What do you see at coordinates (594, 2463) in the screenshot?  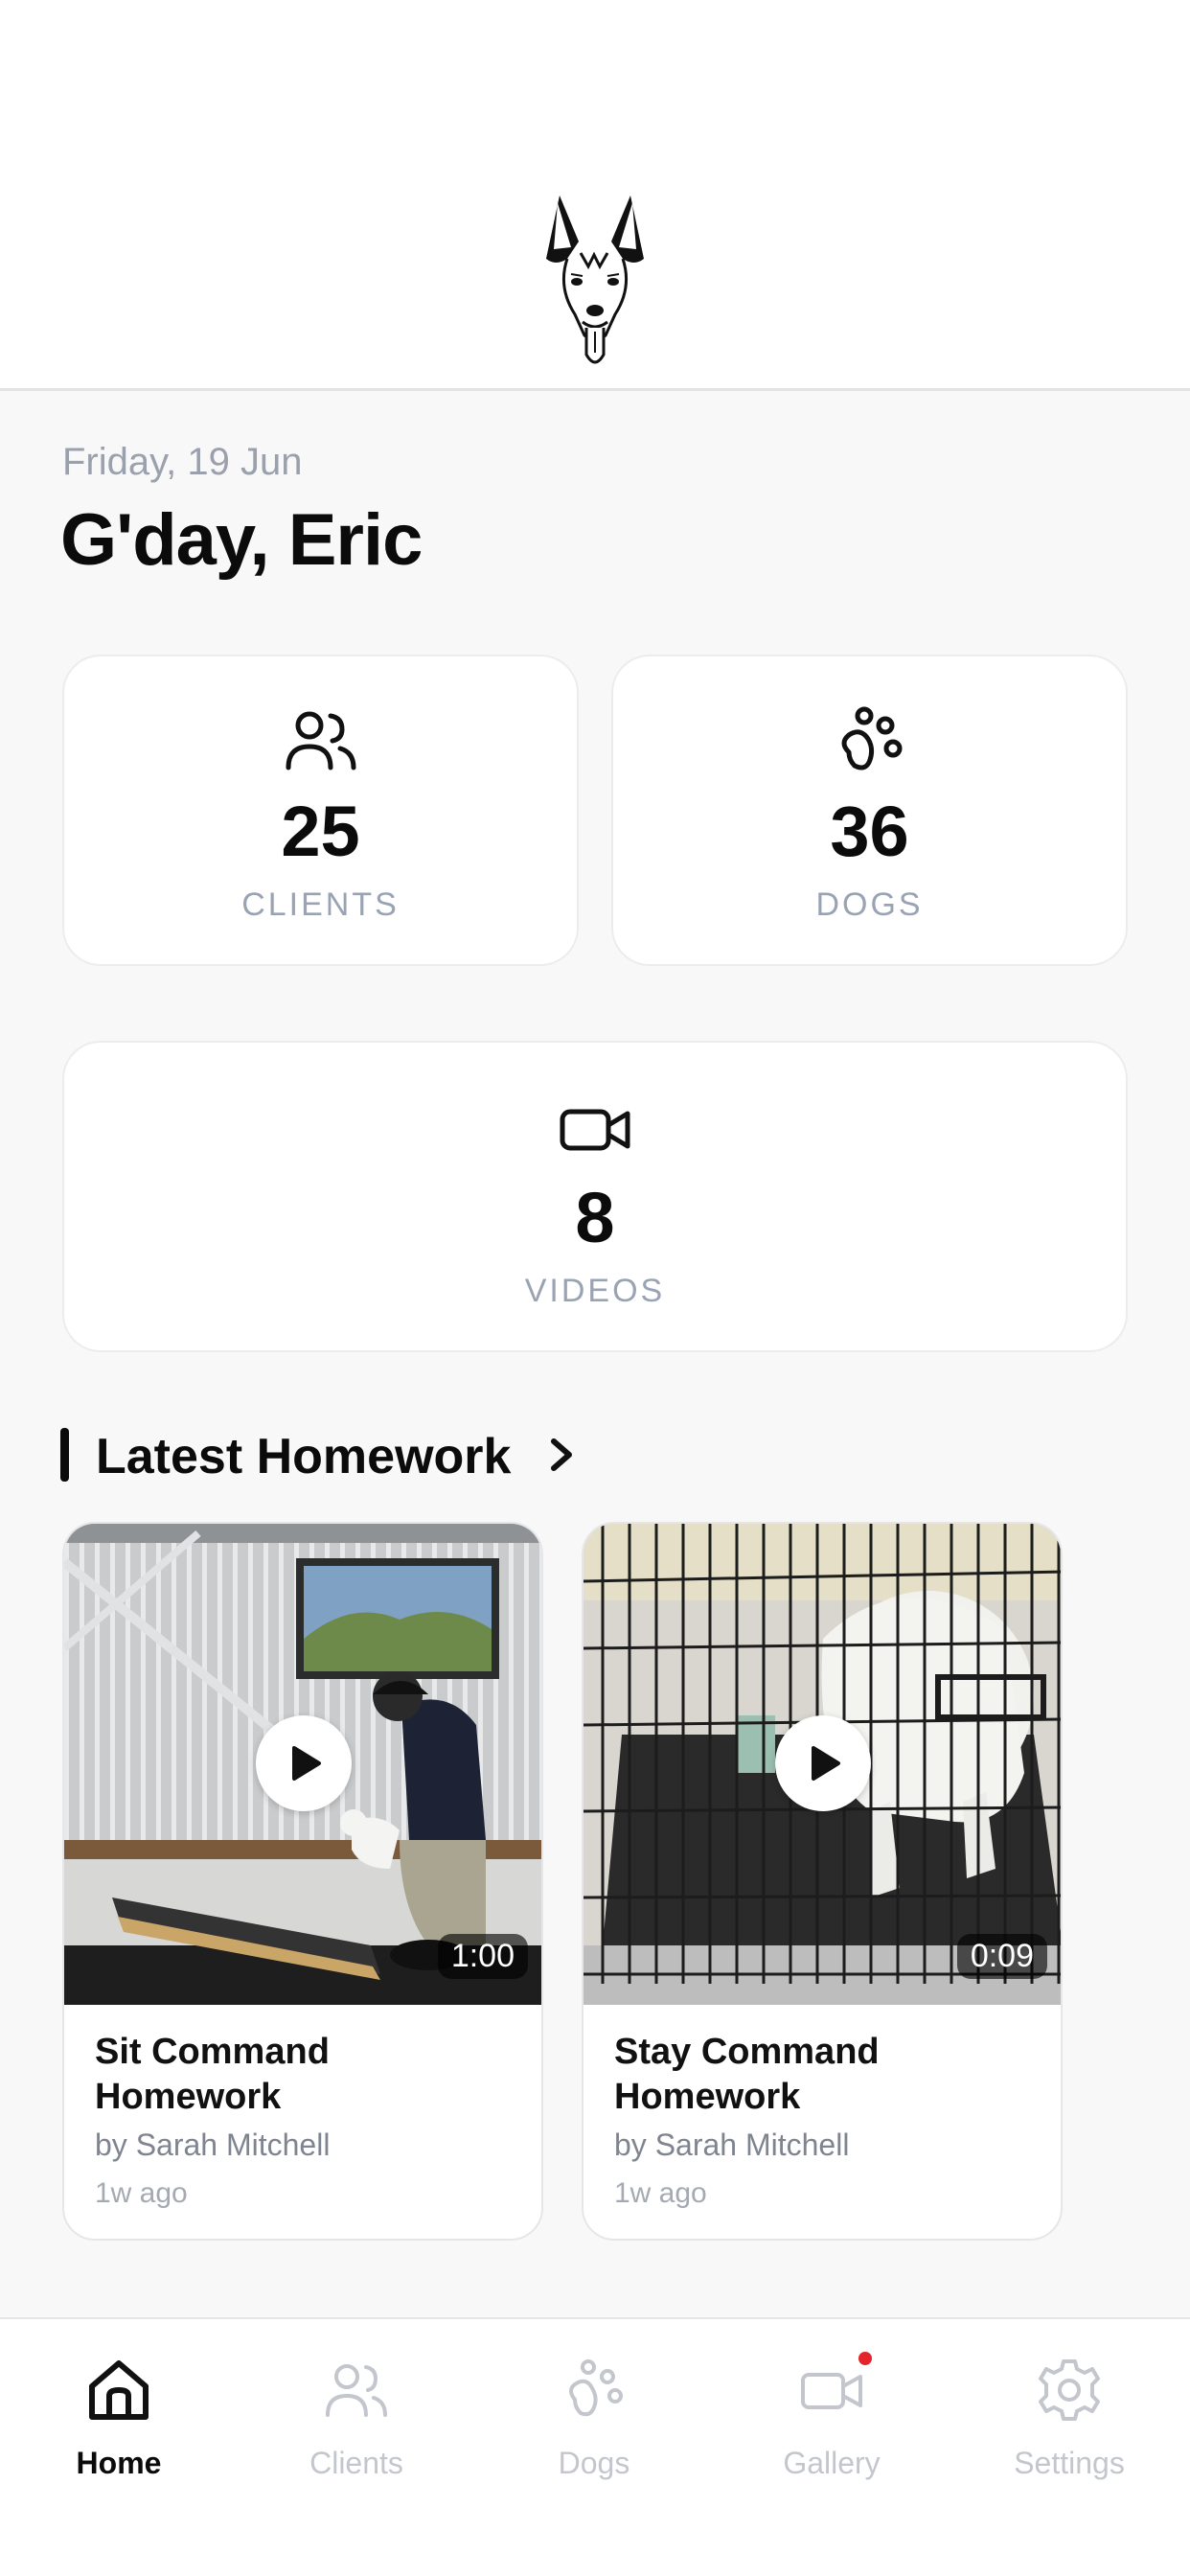 I see `tab-label: Dogs` at bounding box center [594, 2463].